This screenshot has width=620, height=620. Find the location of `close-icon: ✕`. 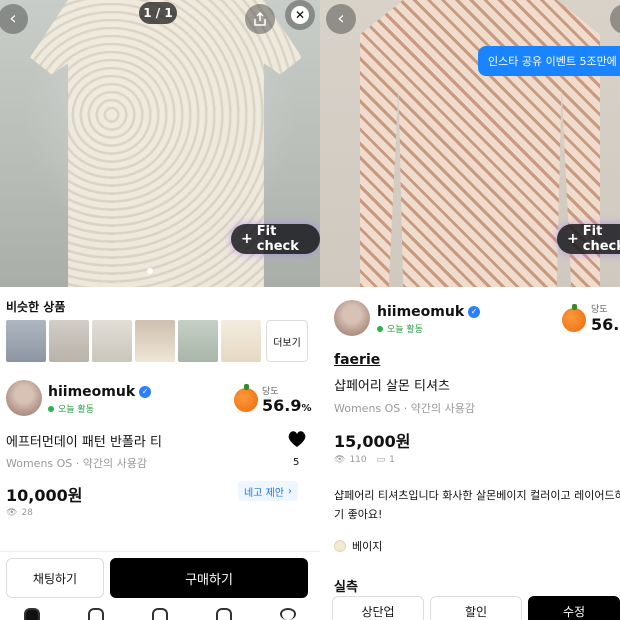

close-icon: ✕ is located at coordinates (300, 15).